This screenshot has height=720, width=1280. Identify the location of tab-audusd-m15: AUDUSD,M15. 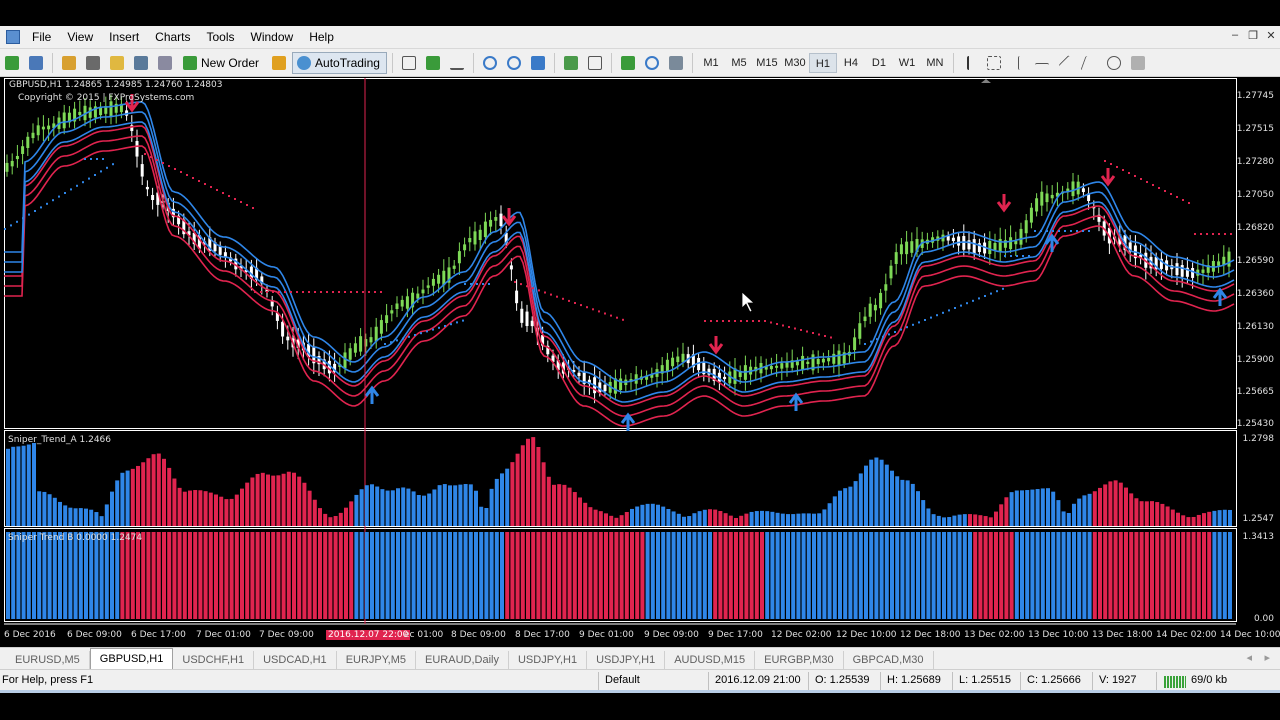
(710, 660).